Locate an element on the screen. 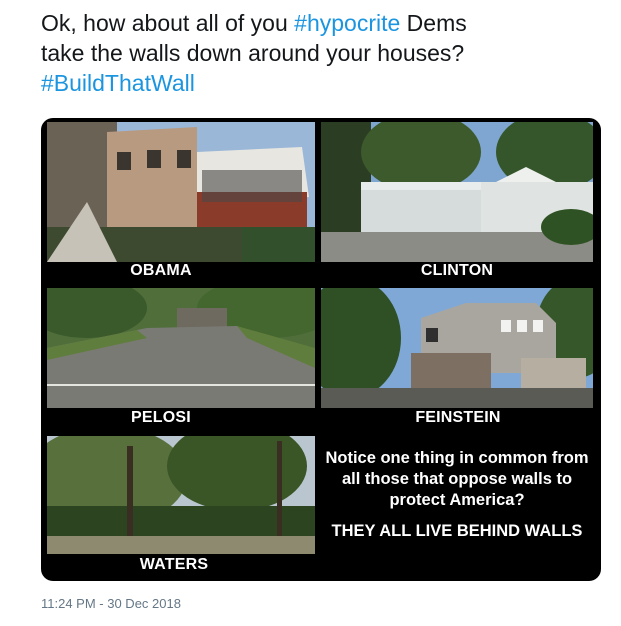 Image resolution: width=621 pixels, height=626 pixels. tweet-text-segment: Ok, how about all of you is located at coordinates (168, 23).